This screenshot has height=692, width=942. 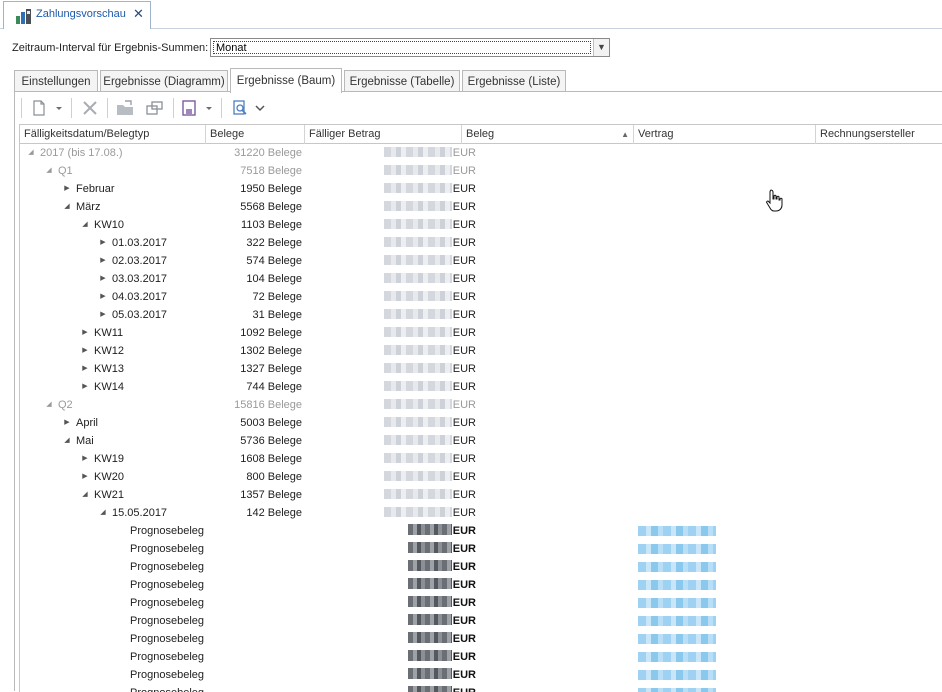 I want to click on move-folder-icon, so click(x=125, y=108).